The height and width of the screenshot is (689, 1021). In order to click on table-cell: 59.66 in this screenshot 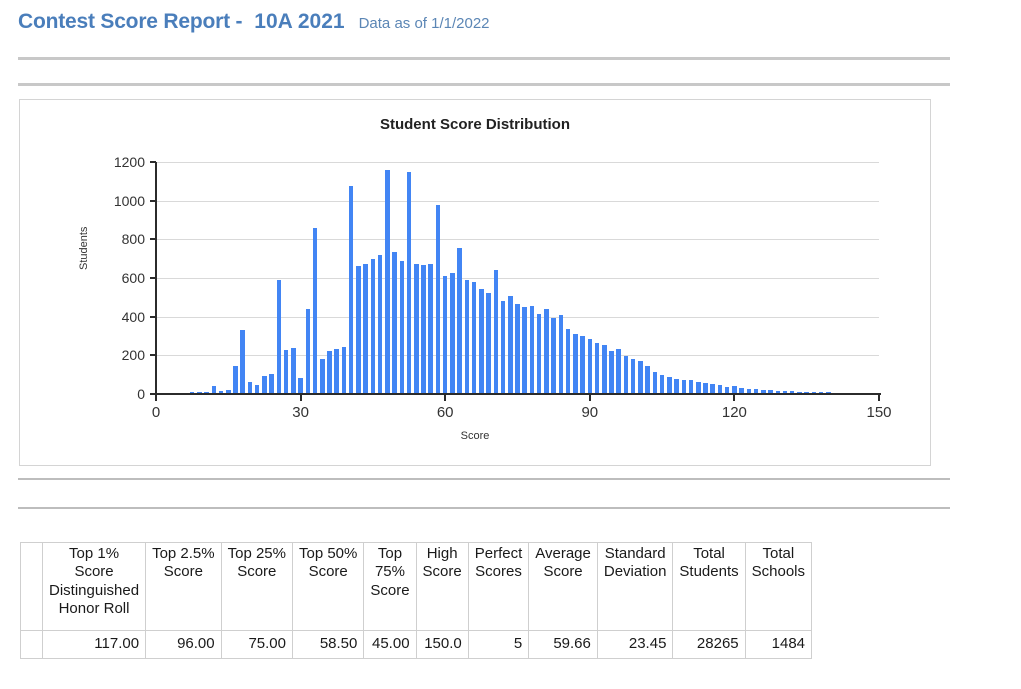, I will do `click(563, 644)`.